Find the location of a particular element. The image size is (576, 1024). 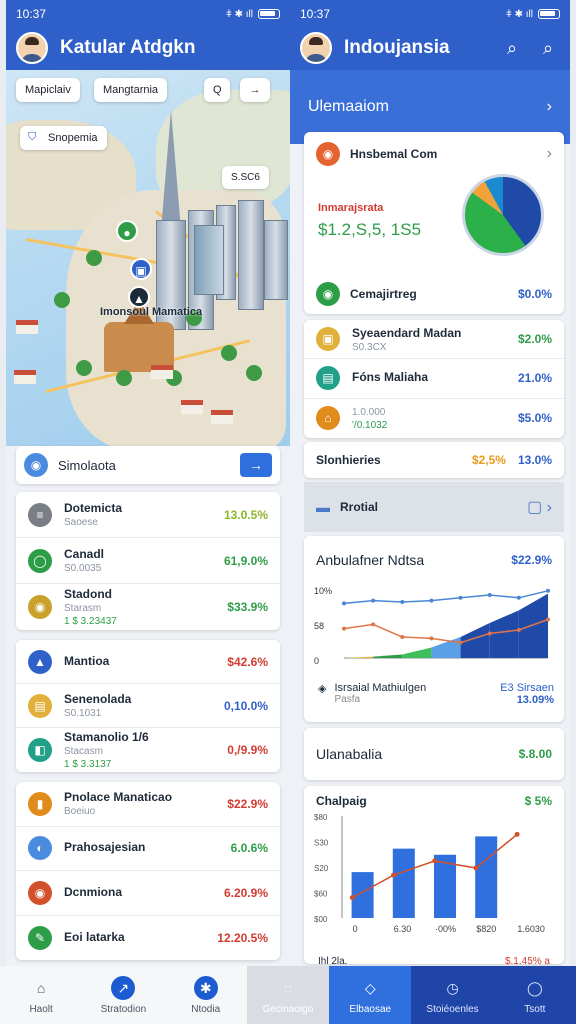

summary-footer-value: $0.0% is located at coordinates (534, 294).